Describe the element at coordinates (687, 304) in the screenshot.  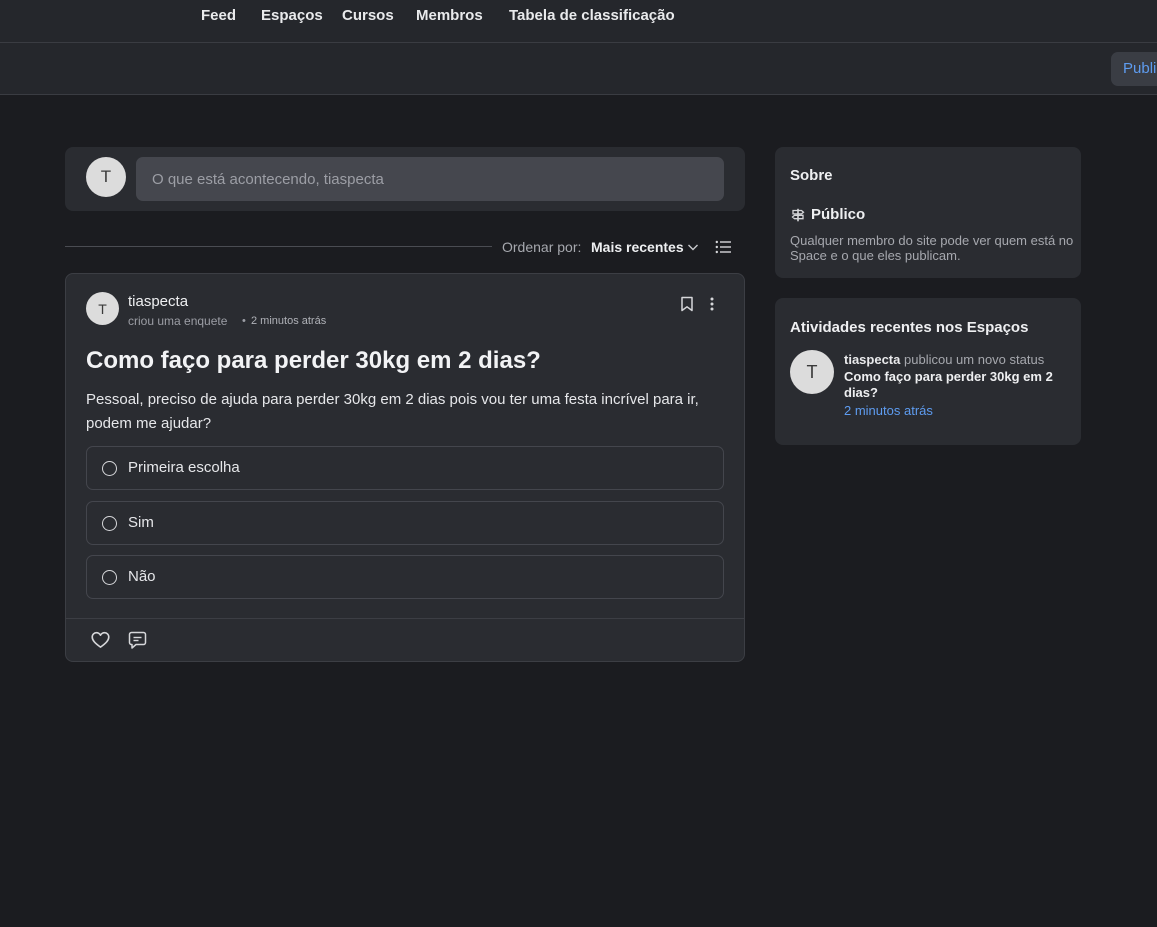
I see `bookmark-icon` at that location.